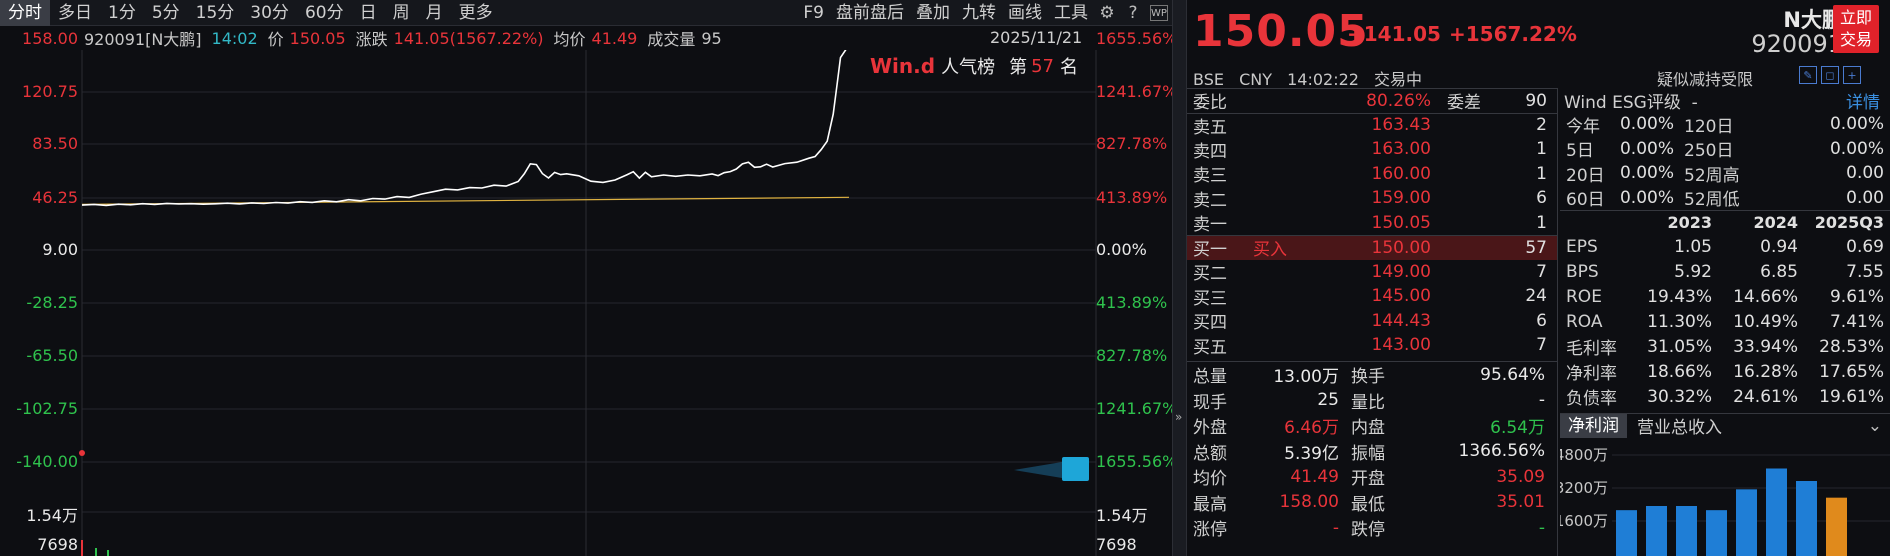  I want to click on stat-row: 均价 41.49 开盘 35.09, so click(1372, 477).